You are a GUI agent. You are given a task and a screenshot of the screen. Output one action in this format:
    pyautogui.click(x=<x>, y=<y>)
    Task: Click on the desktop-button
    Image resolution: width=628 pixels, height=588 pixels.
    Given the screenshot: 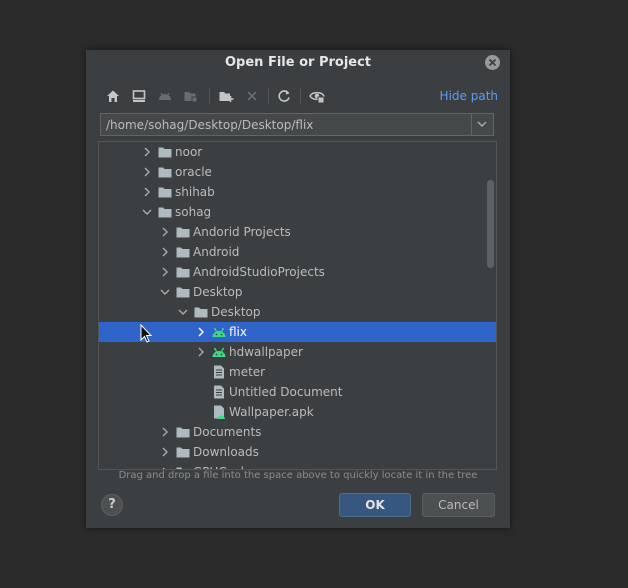 What is the action you would take?
    pyautogui.click(x=139, y=96)
    